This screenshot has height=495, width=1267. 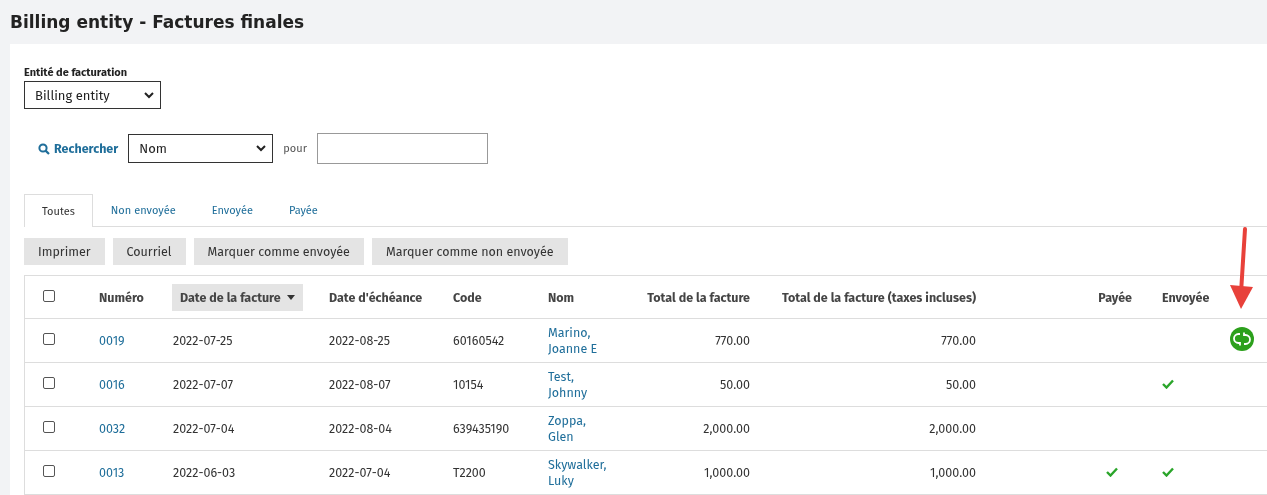 I want to click on invoice-number-link: 0016, so click(x=112, y=384).